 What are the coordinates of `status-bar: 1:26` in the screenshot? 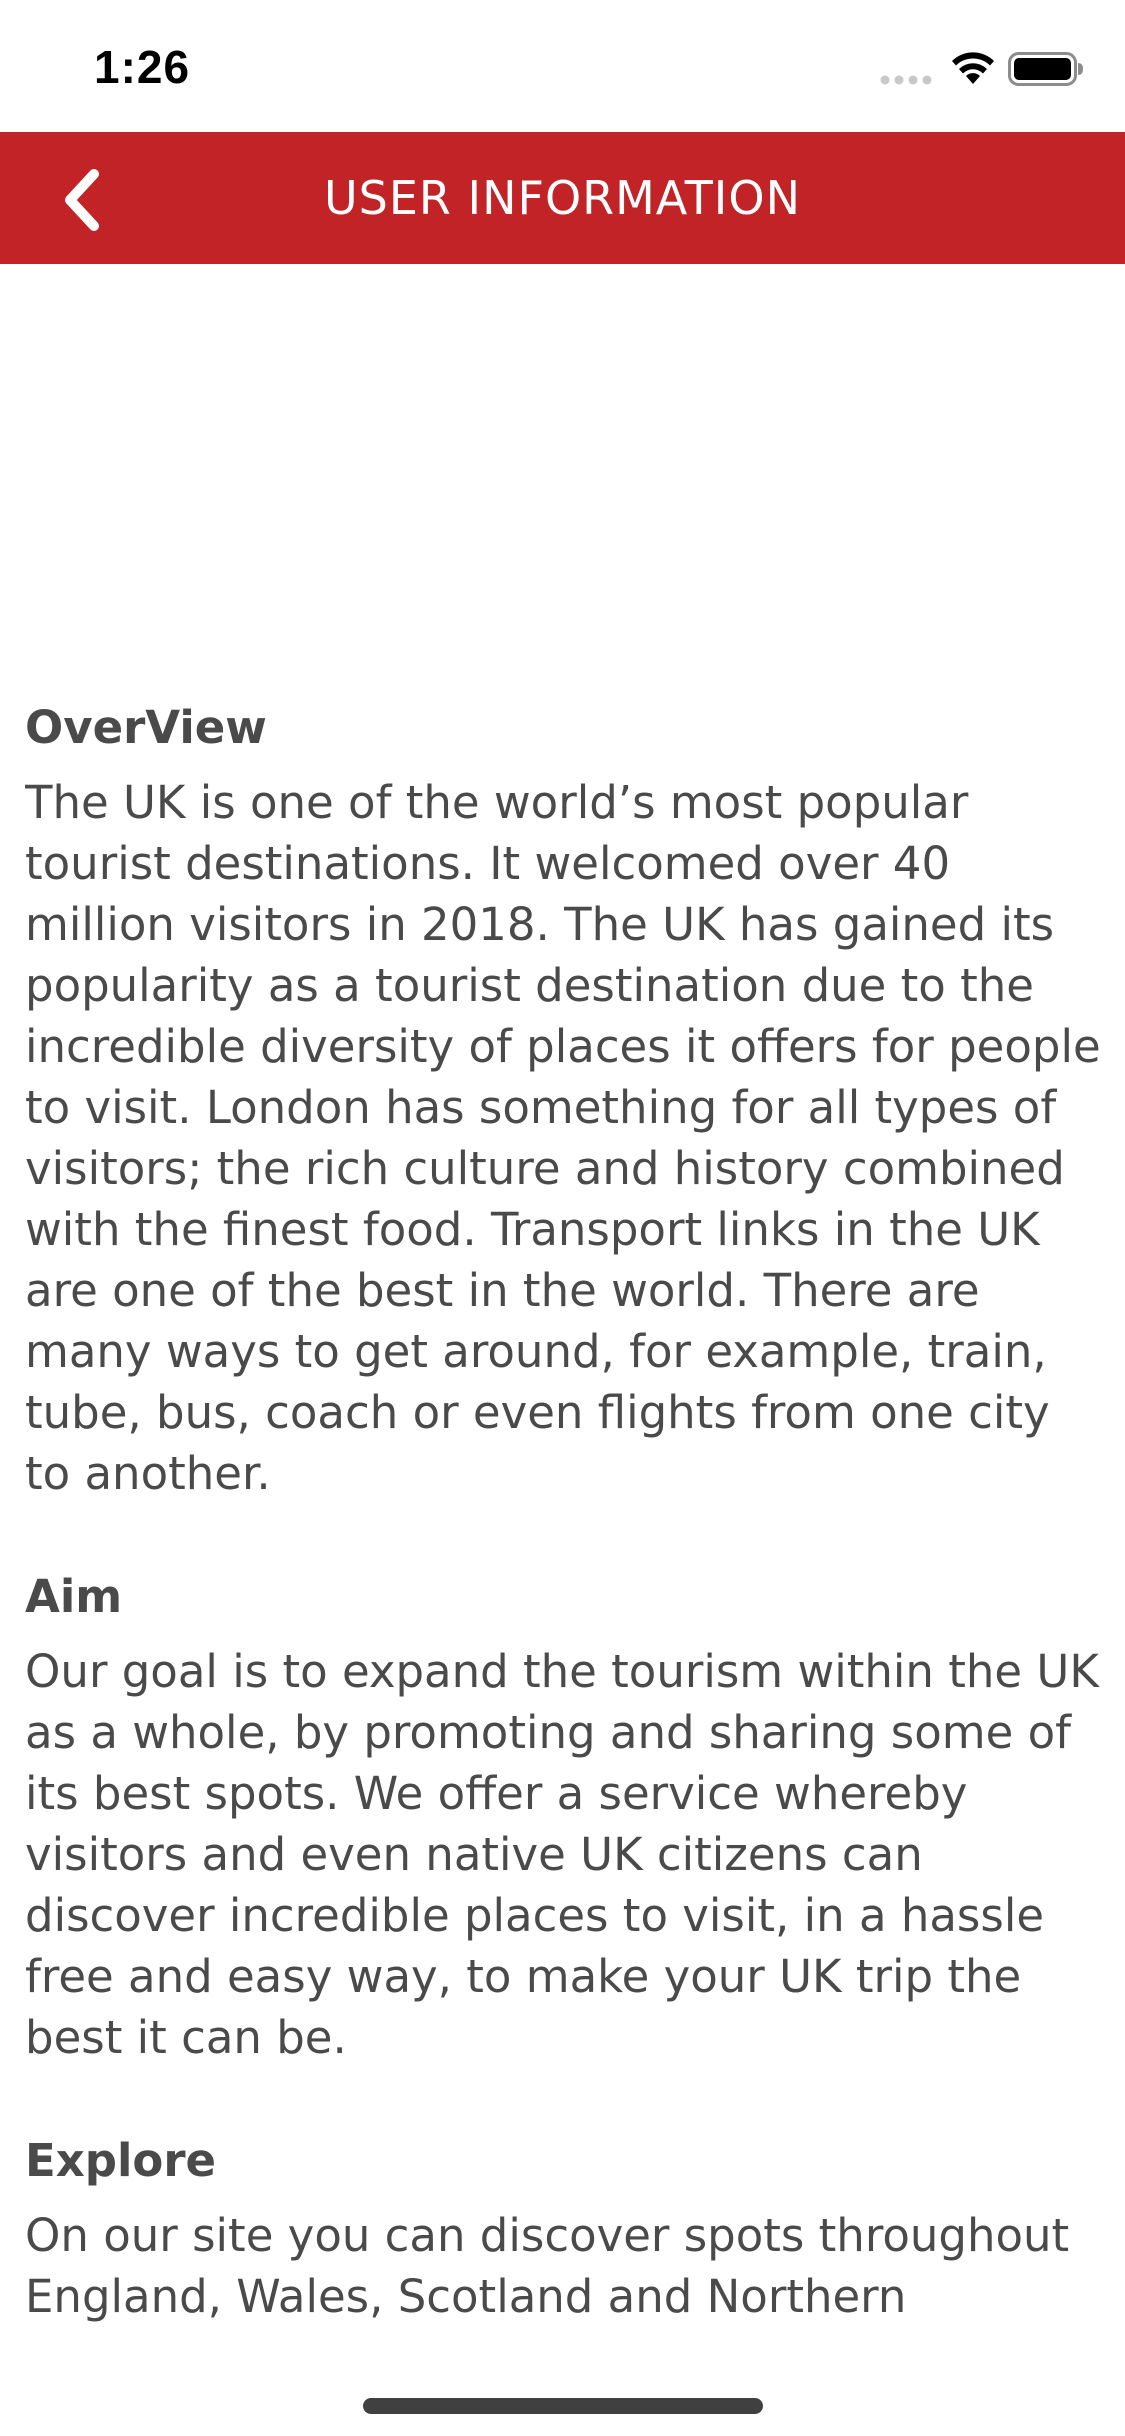 It's located at (562, 66).